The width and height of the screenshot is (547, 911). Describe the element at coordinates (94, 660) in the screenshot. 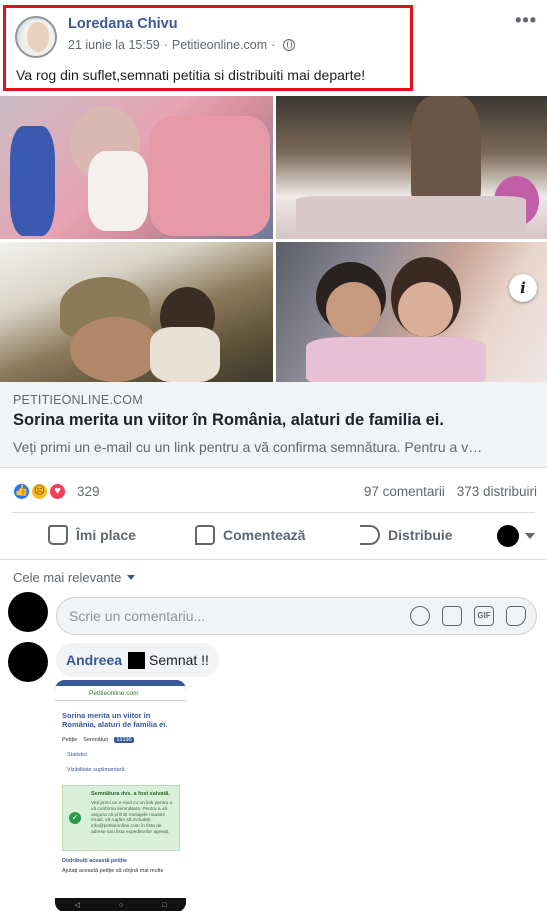

I see `commenter-name: Andreea` at that location.